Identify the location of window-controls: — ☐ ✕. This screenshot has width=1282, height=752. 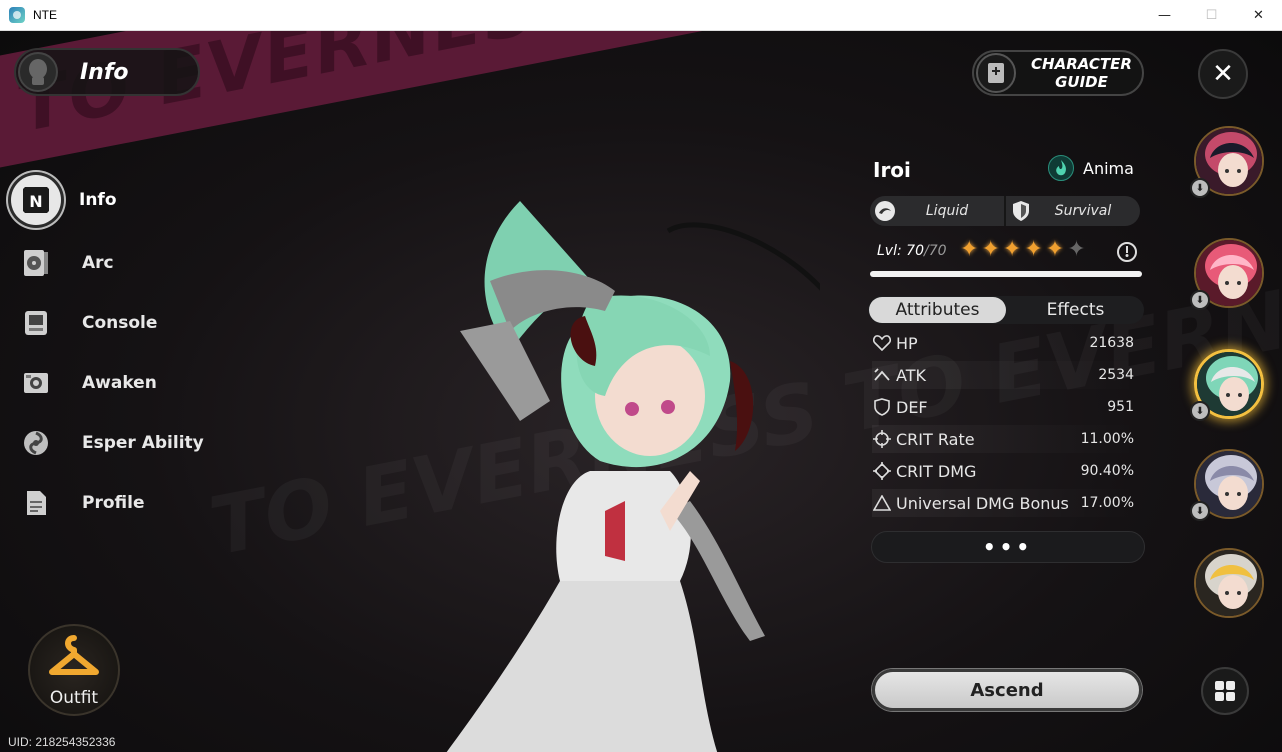
(1211, 15).